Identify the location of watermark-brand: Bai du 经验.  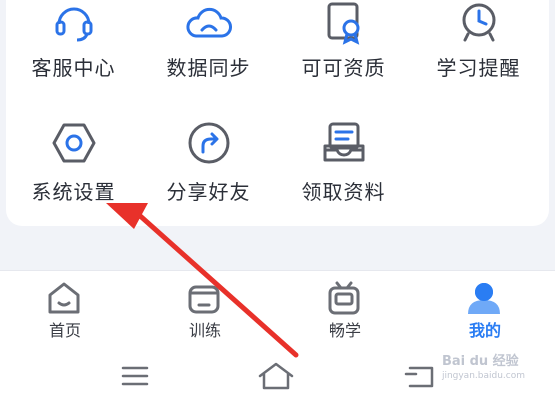
(480, 361).